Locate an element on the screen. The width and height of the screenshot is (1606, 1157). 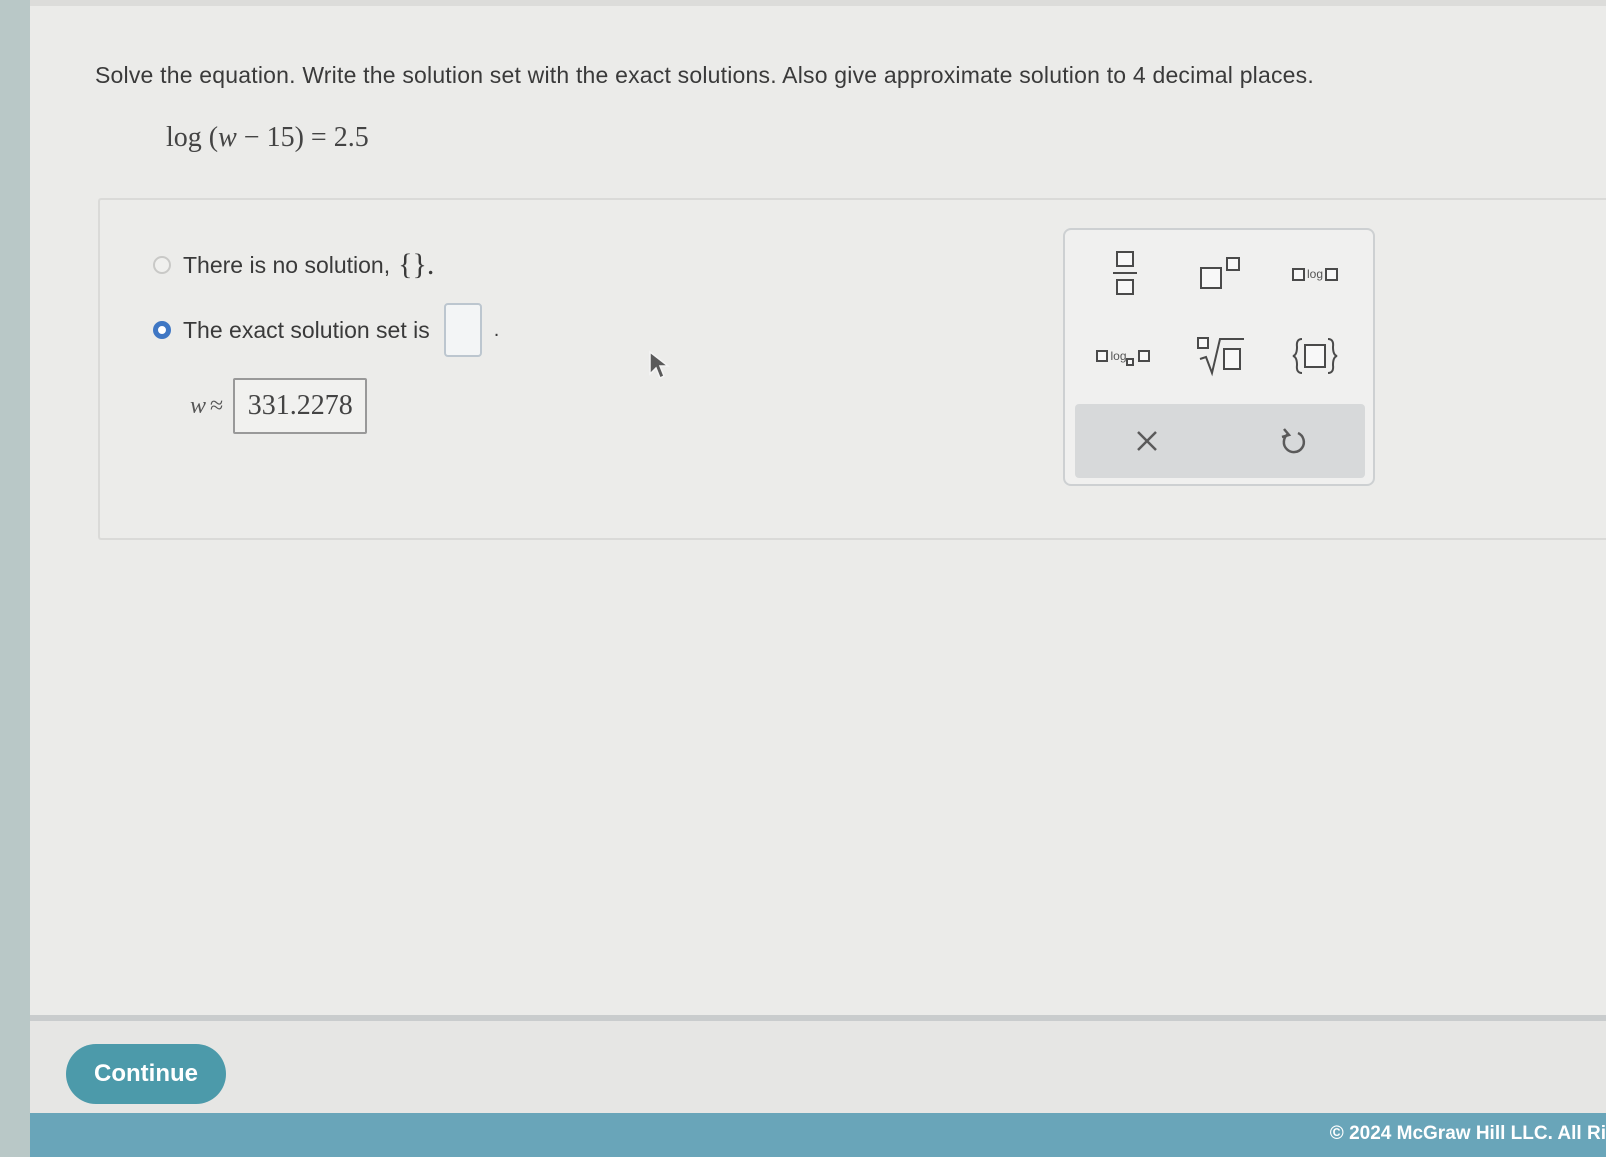
left-edge is located at coordinates (15, 578).